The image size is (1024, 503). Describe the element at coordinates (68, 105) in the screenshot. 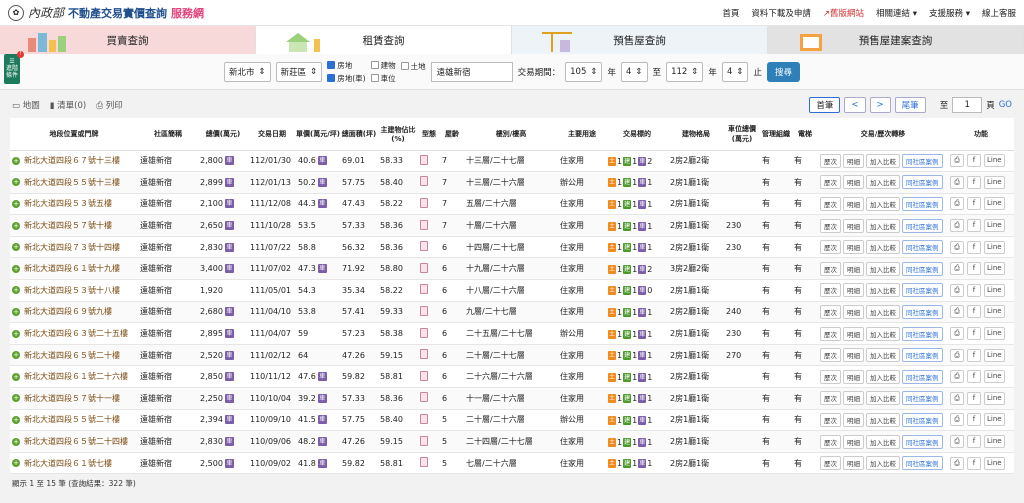

I see `list-button: ▮ 清單(0)` at that location.